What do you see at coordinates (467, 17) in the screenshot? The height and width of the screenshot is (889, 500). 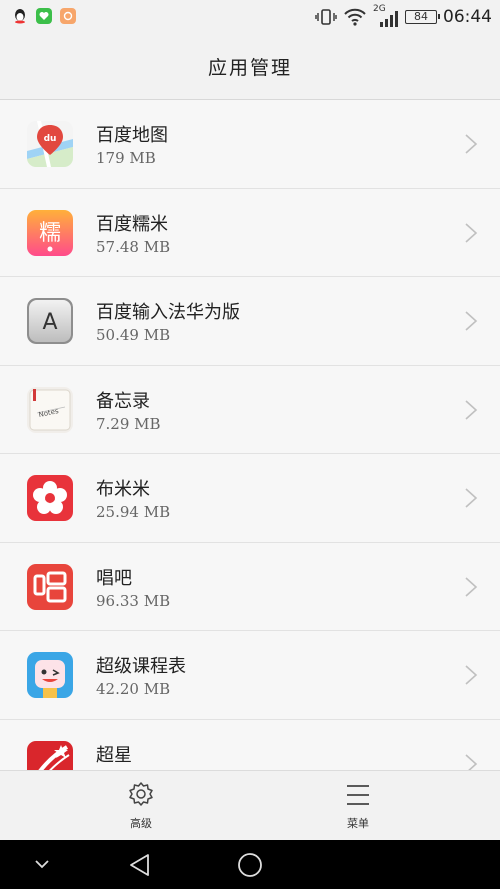 I see `clock: 06:44` at bounding box center [467, 17].